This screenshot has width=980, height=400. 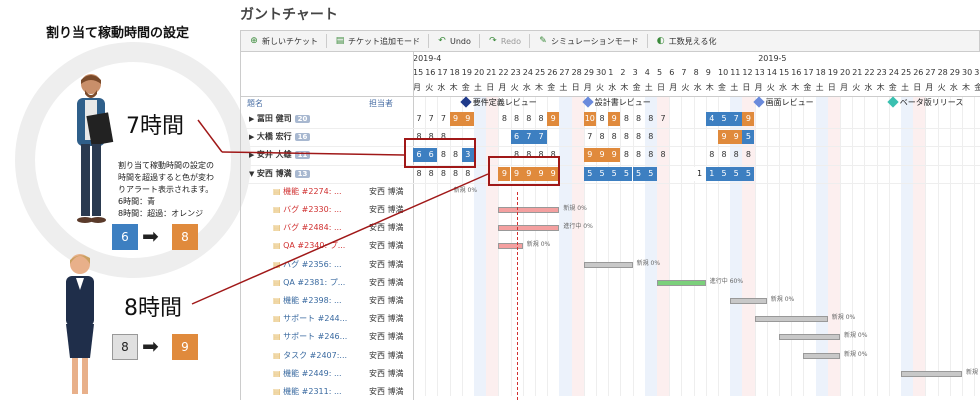 What do you see at coordinates (524, 171) in the screenshot?
I see `highlight-box-8h` at bounding box center [524, 171].